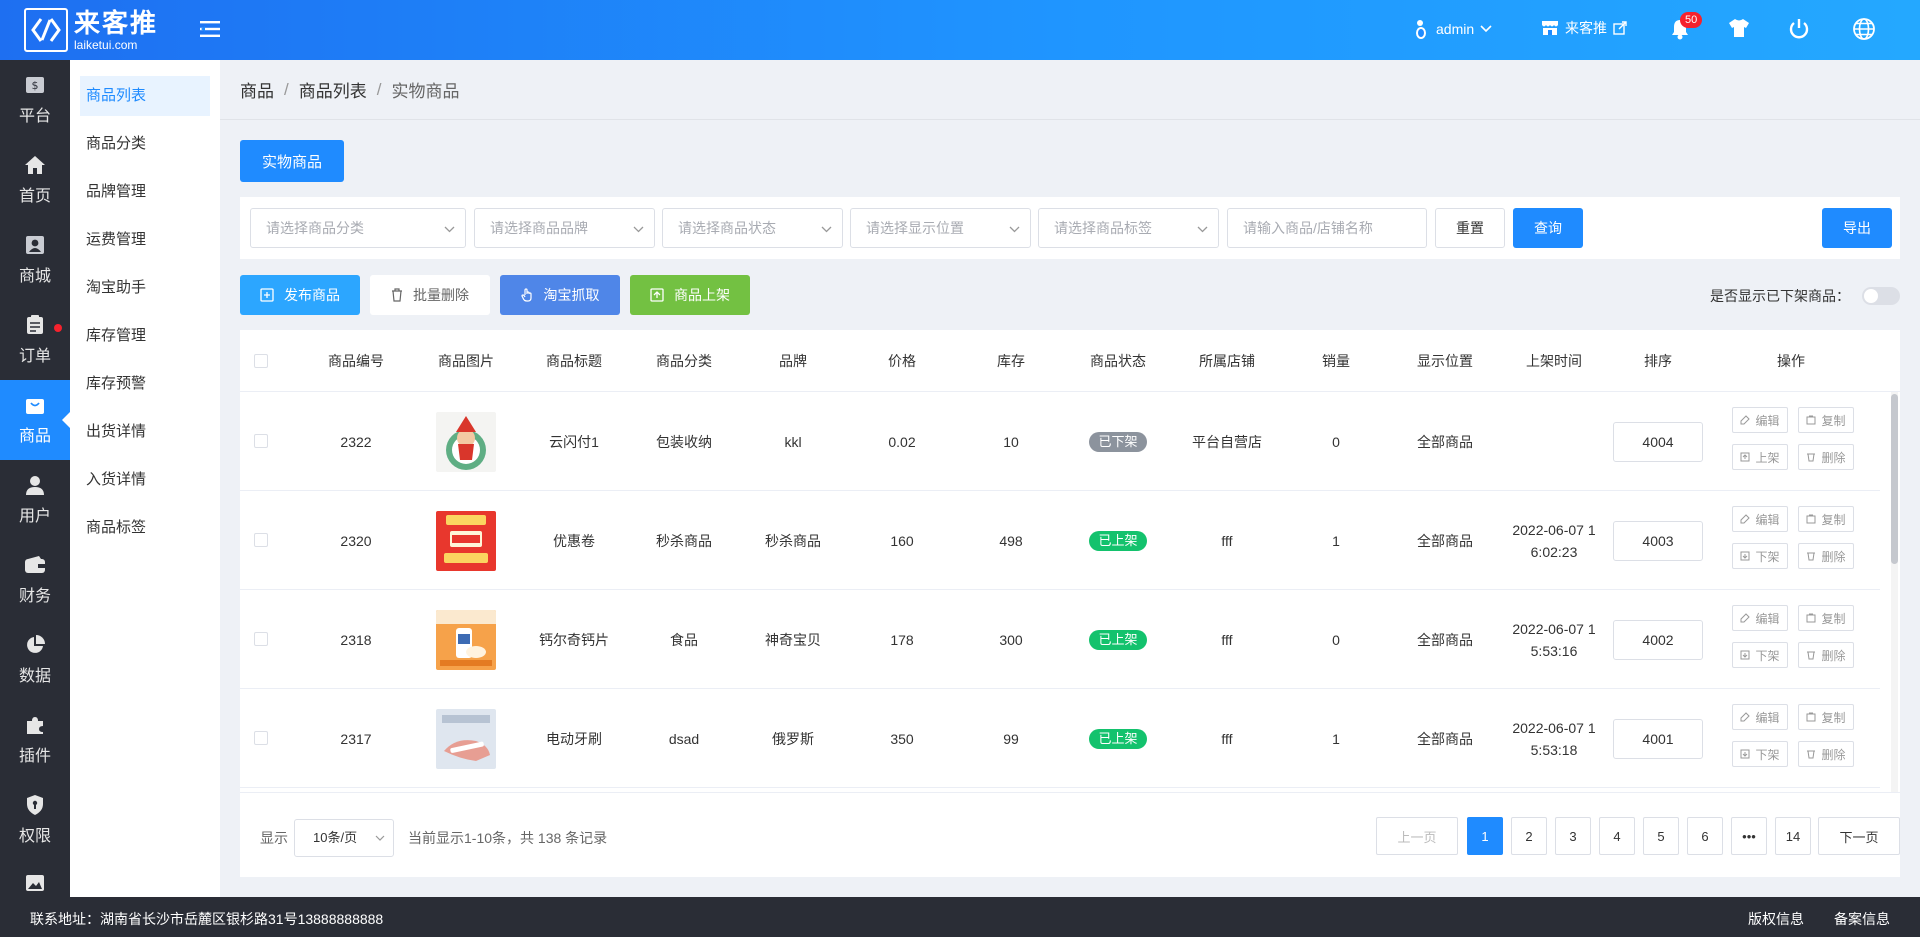  I want to click on notification-bell: 50, so click(1686, 26).